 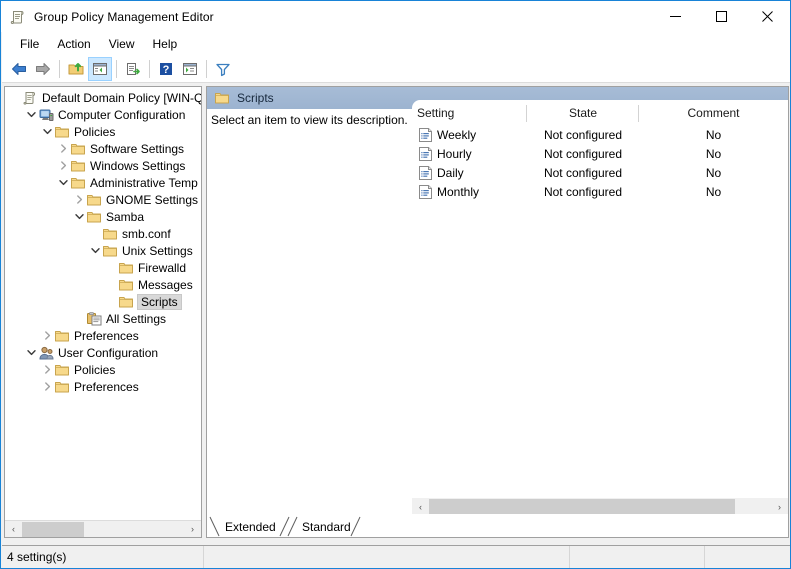 What do you see at coordinates (103, 148) in the screenshot?
I see `tree-item-software-settings: Software Settings` at bounding box center [103, 148].